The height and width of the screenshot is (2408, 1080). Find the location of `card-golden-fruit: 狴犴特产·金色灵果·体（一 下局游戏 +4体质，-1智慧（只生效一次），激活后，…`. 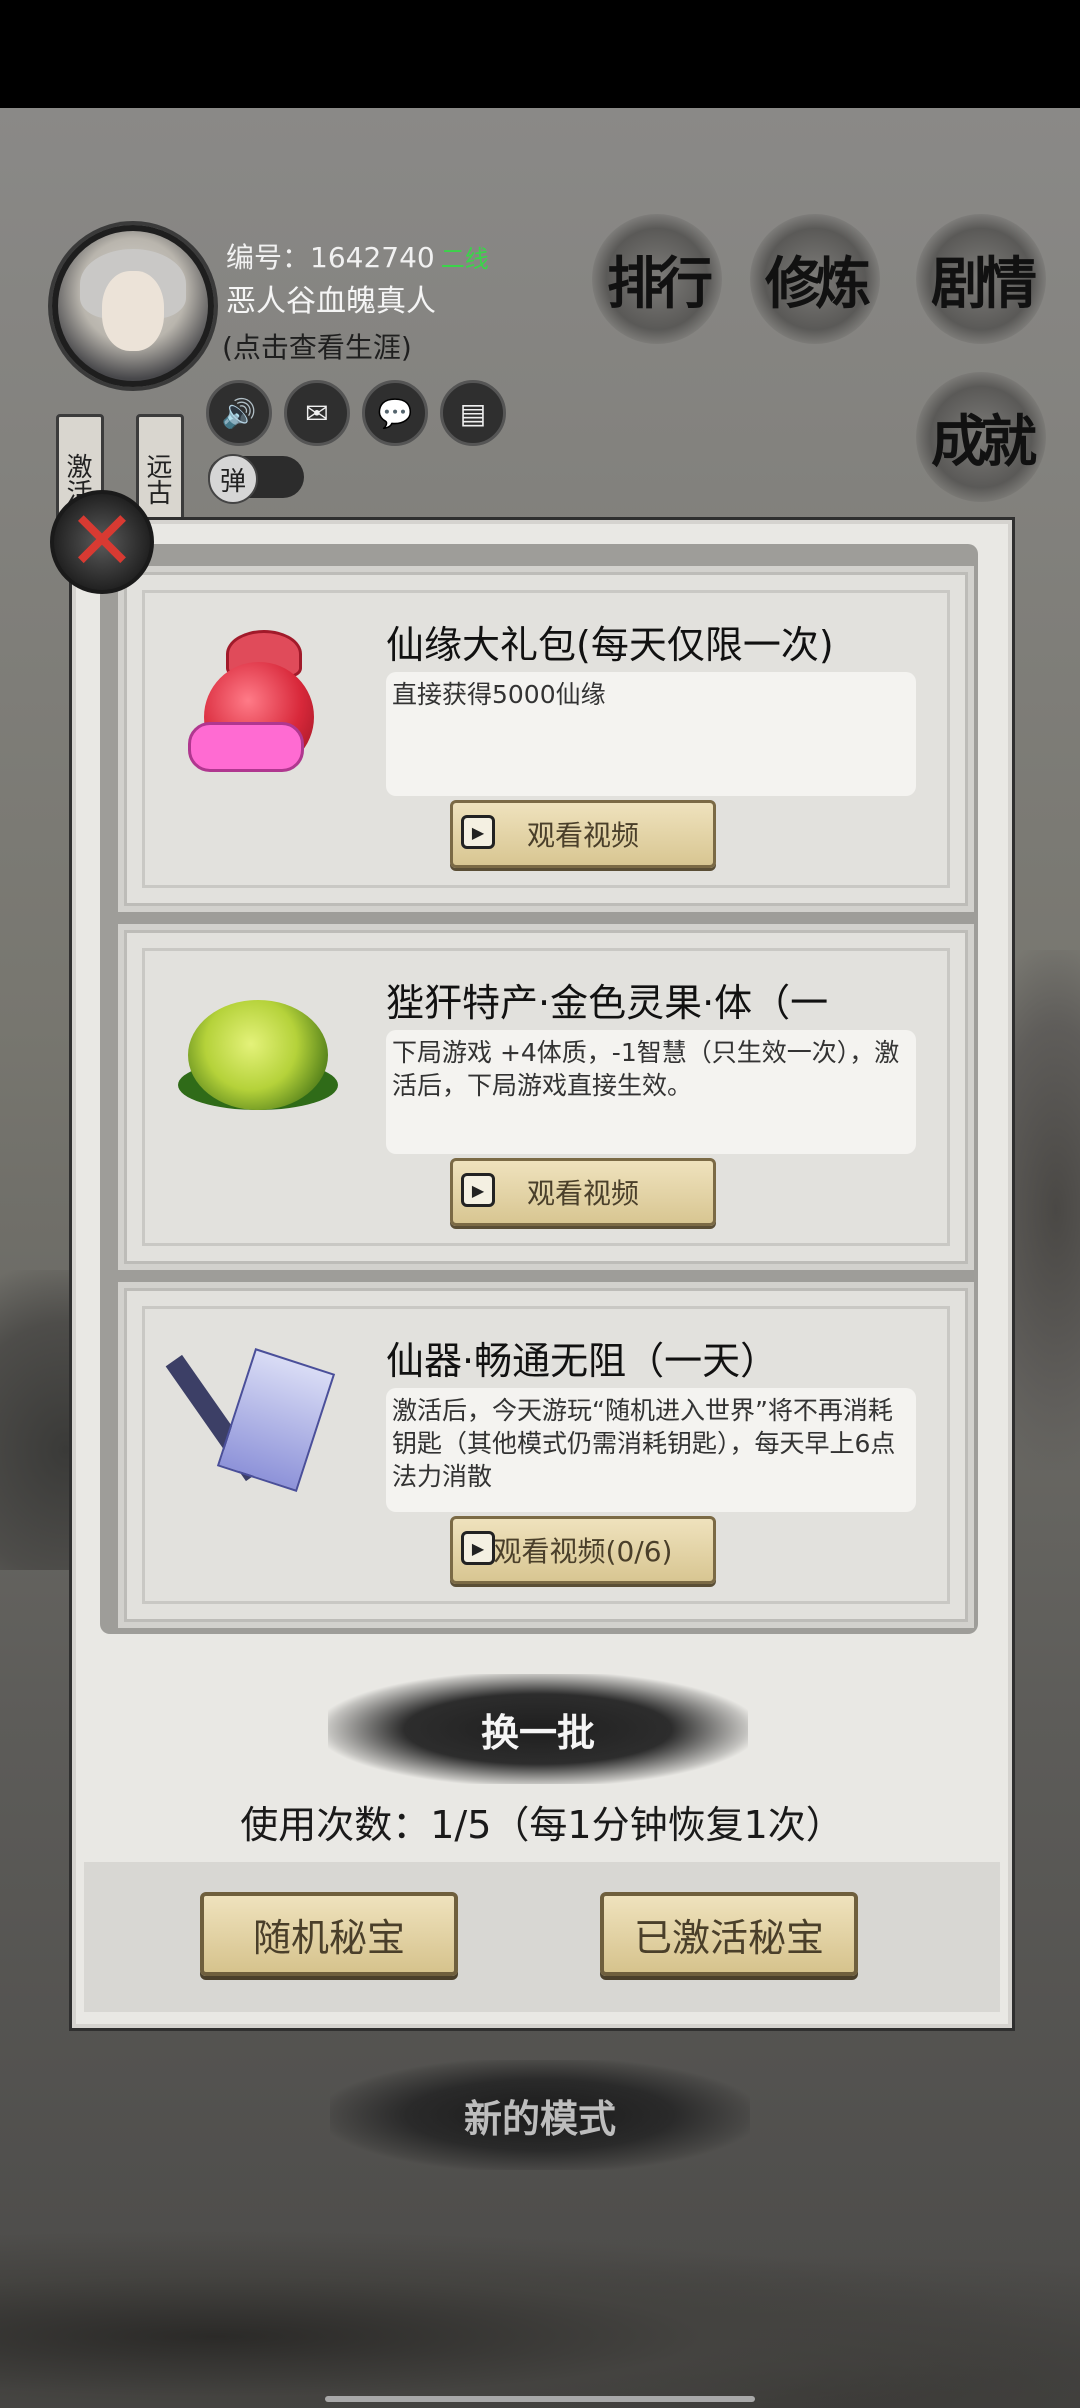

card-golden-fruit: 狴犴特产·金色灵果·体（一 下局游戏 +4体质，-1智慧（只生效一次），激活后，… is located at coordinates (546, 1097).